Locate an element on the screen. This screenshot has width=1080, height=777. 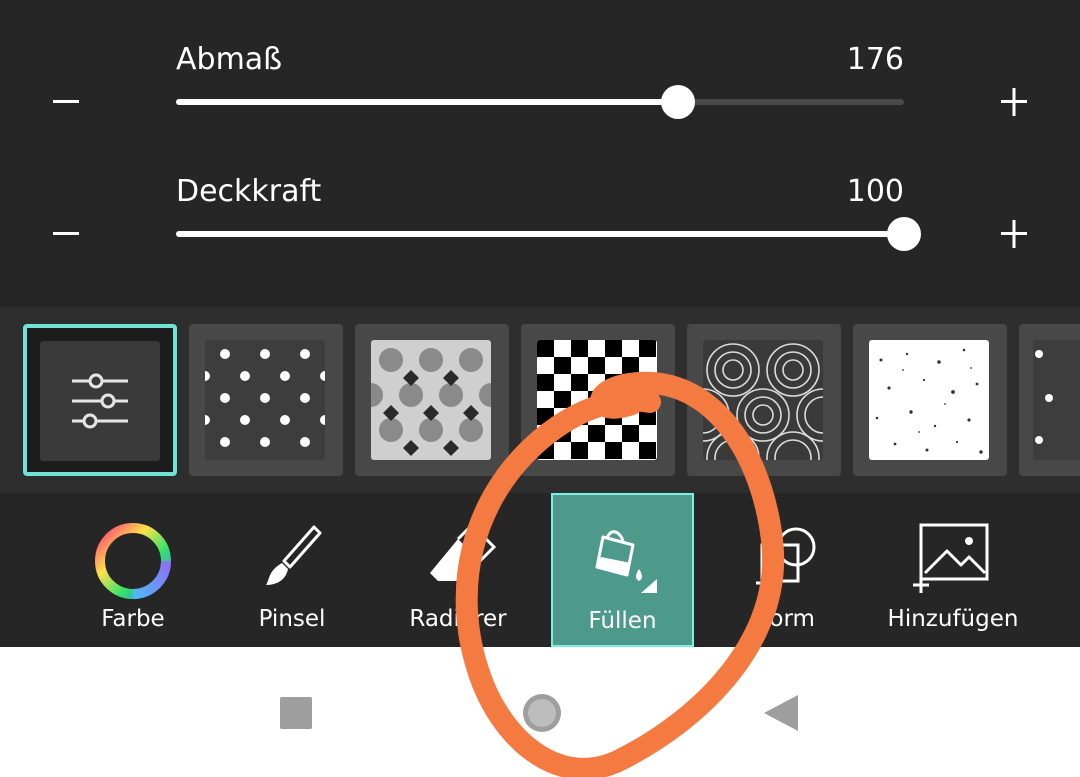
tool-label: Farbe is located at coordinates (133, 619).